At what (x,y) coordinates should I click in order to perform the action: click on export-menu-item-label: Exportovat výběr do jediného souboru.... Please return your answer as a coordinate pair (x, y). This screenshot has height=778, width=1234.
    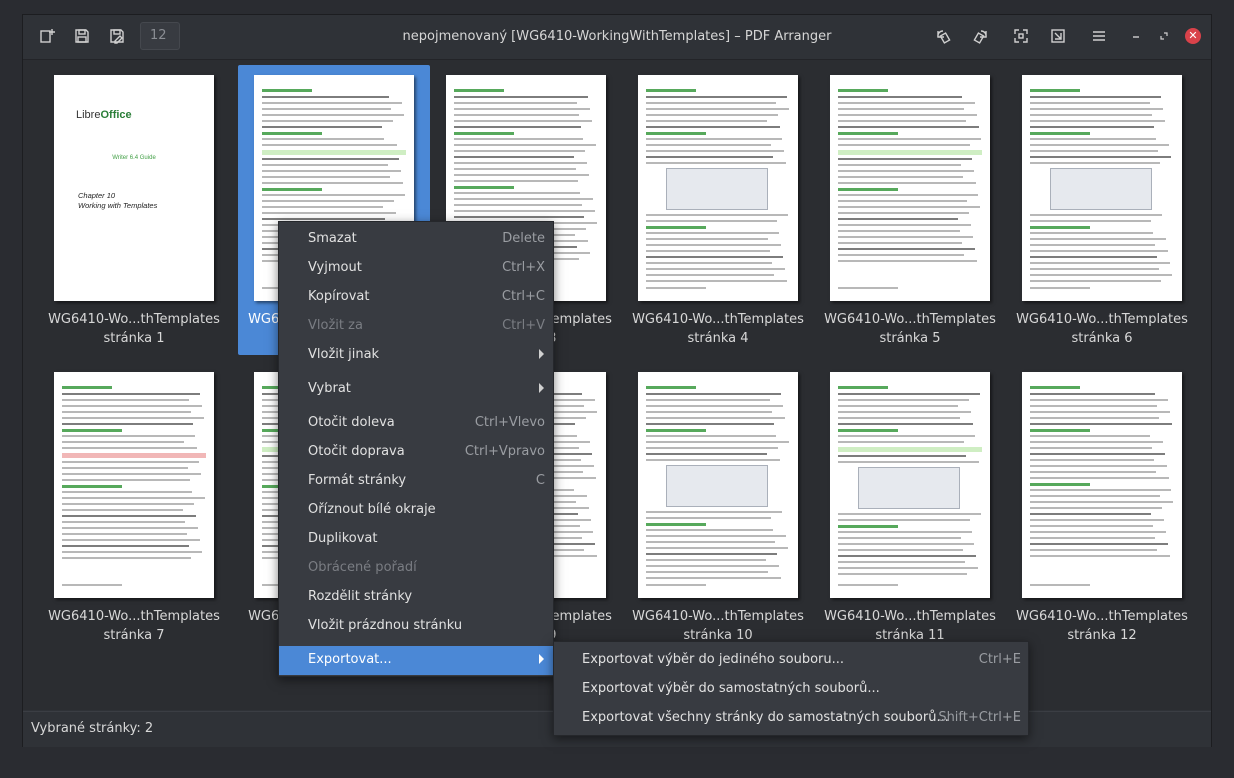
    Looking at the image, I should click on (713, 659).